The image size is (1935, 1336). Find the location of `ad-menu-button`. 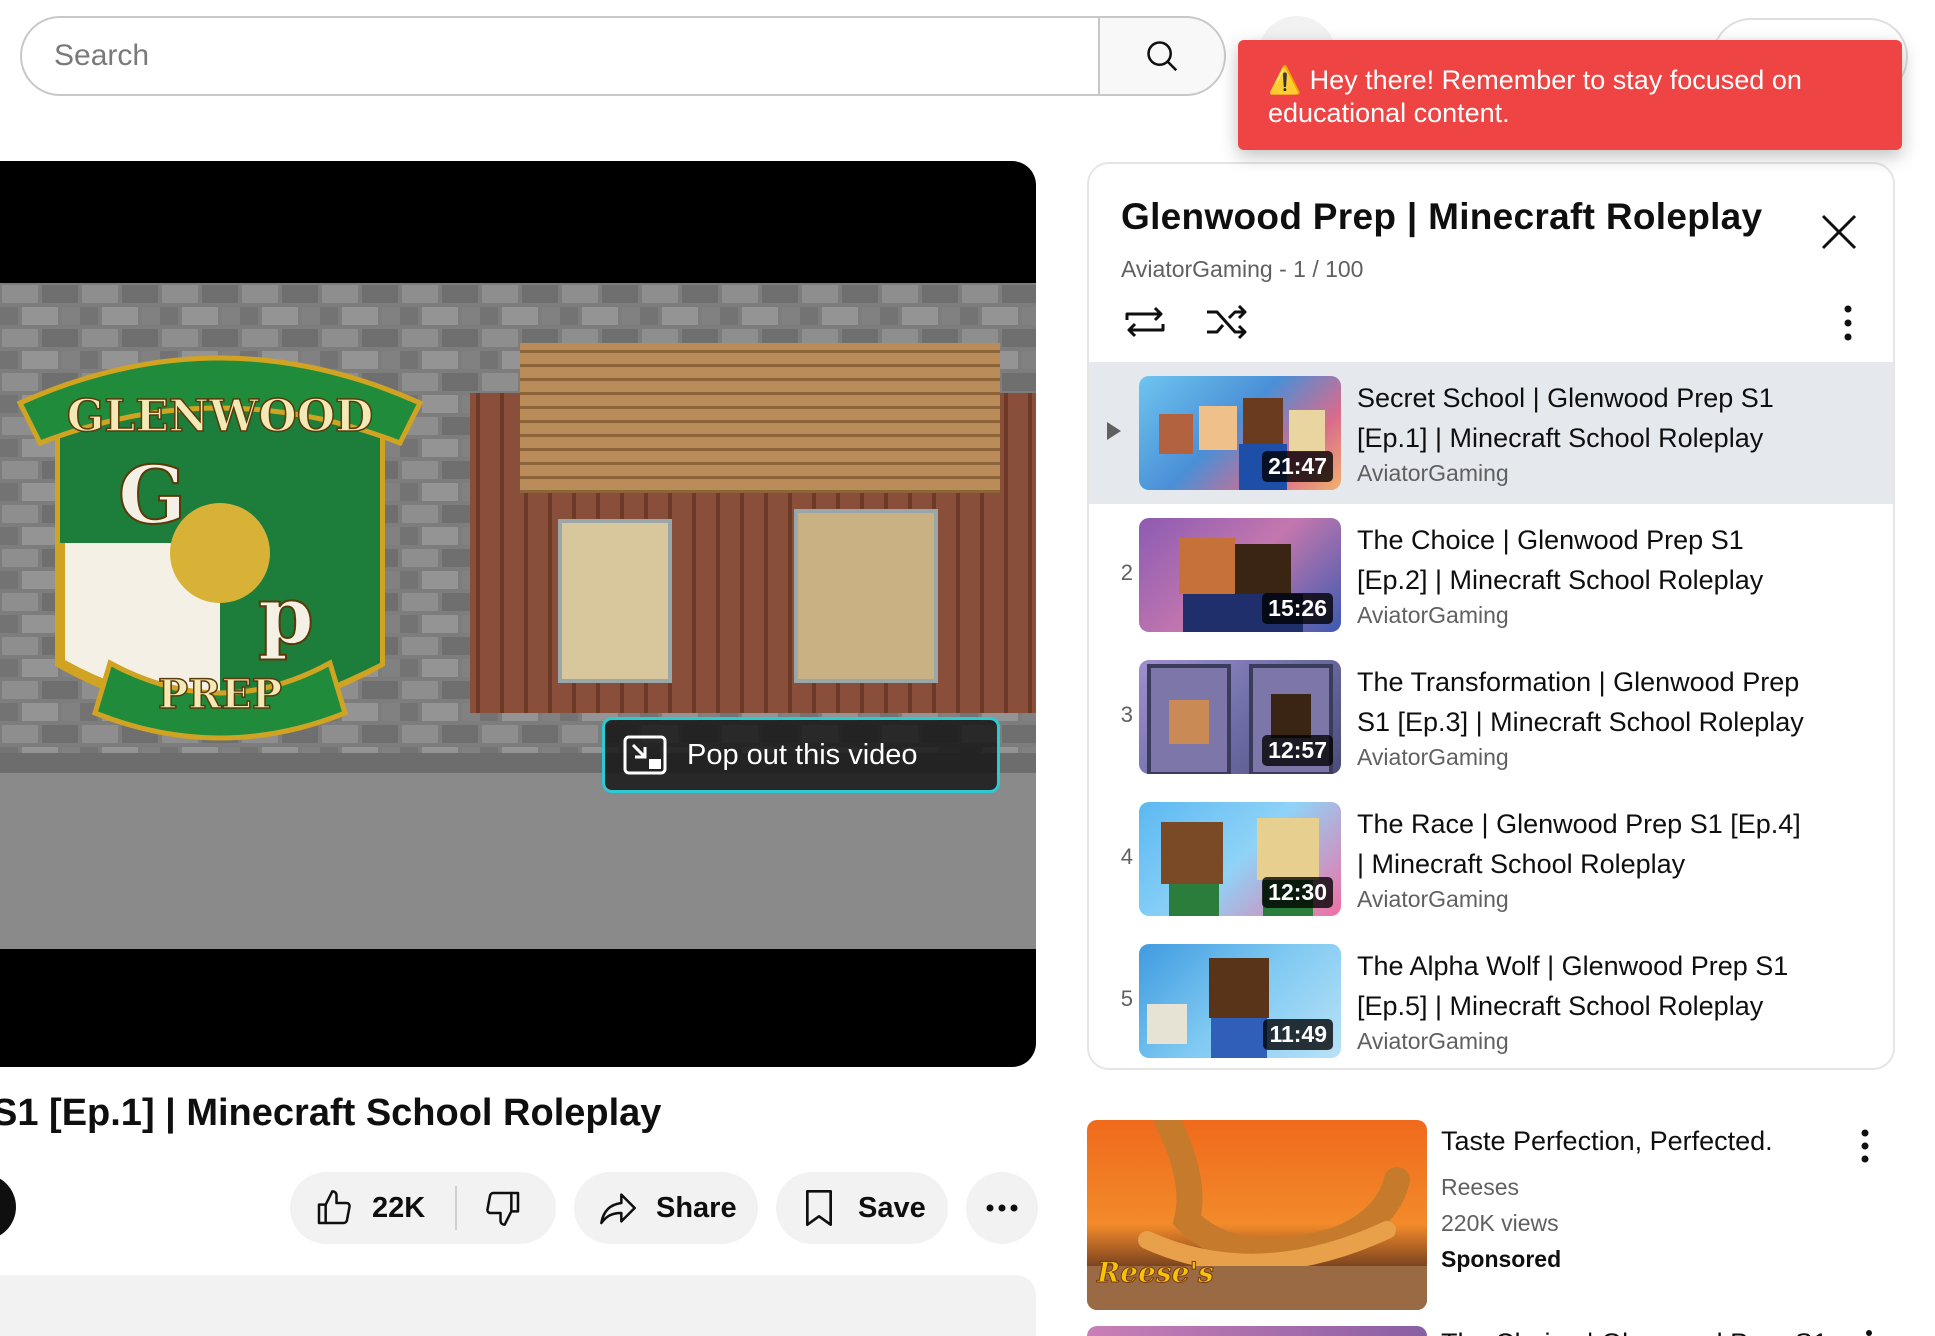

ad-menu-button is located at coordinates (1865, 1148).